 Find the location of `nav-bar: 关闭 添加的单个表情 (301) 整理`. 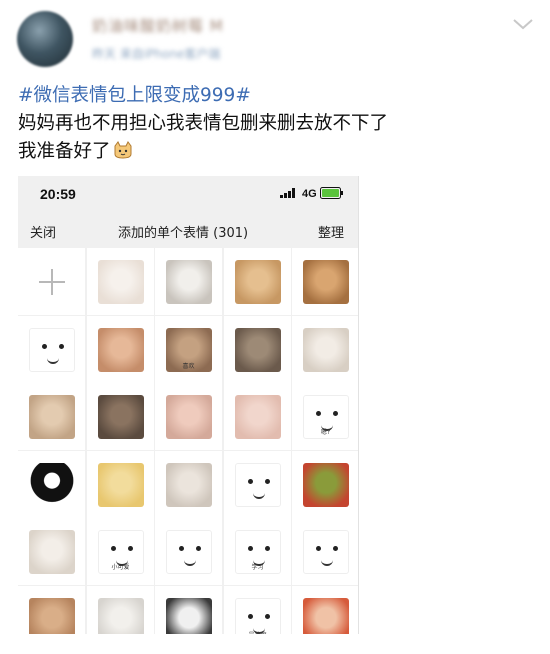

nav-bar: 关闭 添加的单个表情 (301) 整理 is located at coordinates (188, 231).